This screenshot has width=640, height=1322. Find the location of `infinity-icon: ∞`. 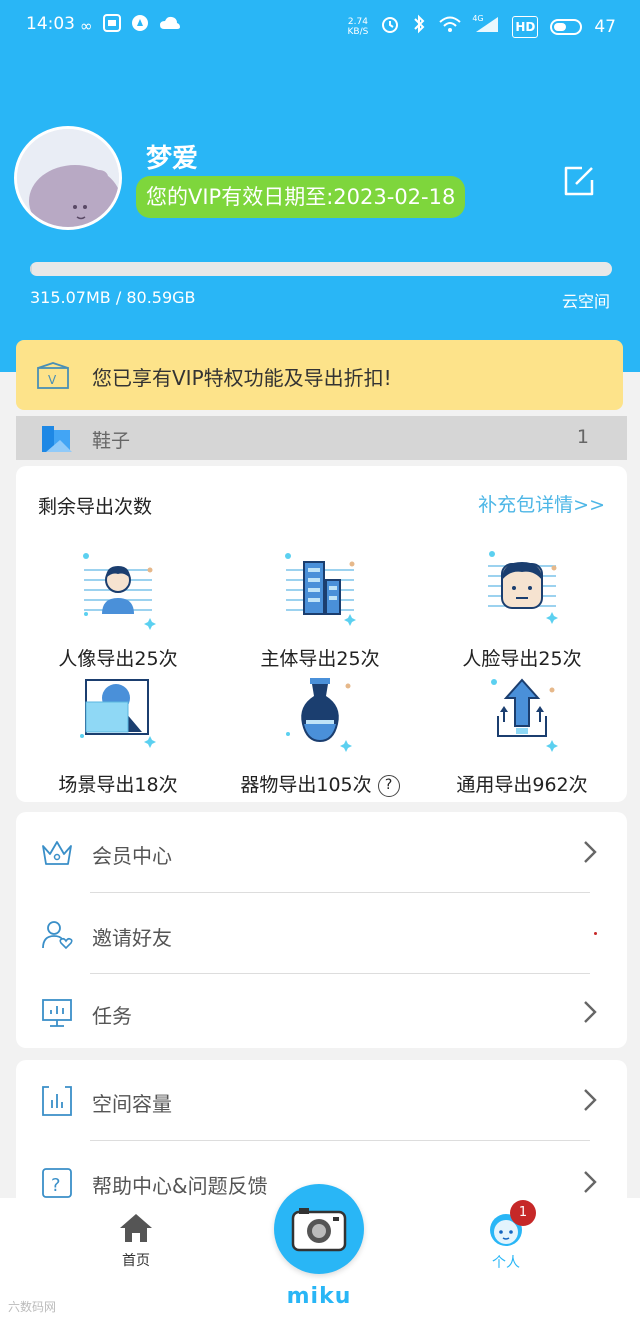

infinity-icon: ∞ is located at coordinates (86, 25).